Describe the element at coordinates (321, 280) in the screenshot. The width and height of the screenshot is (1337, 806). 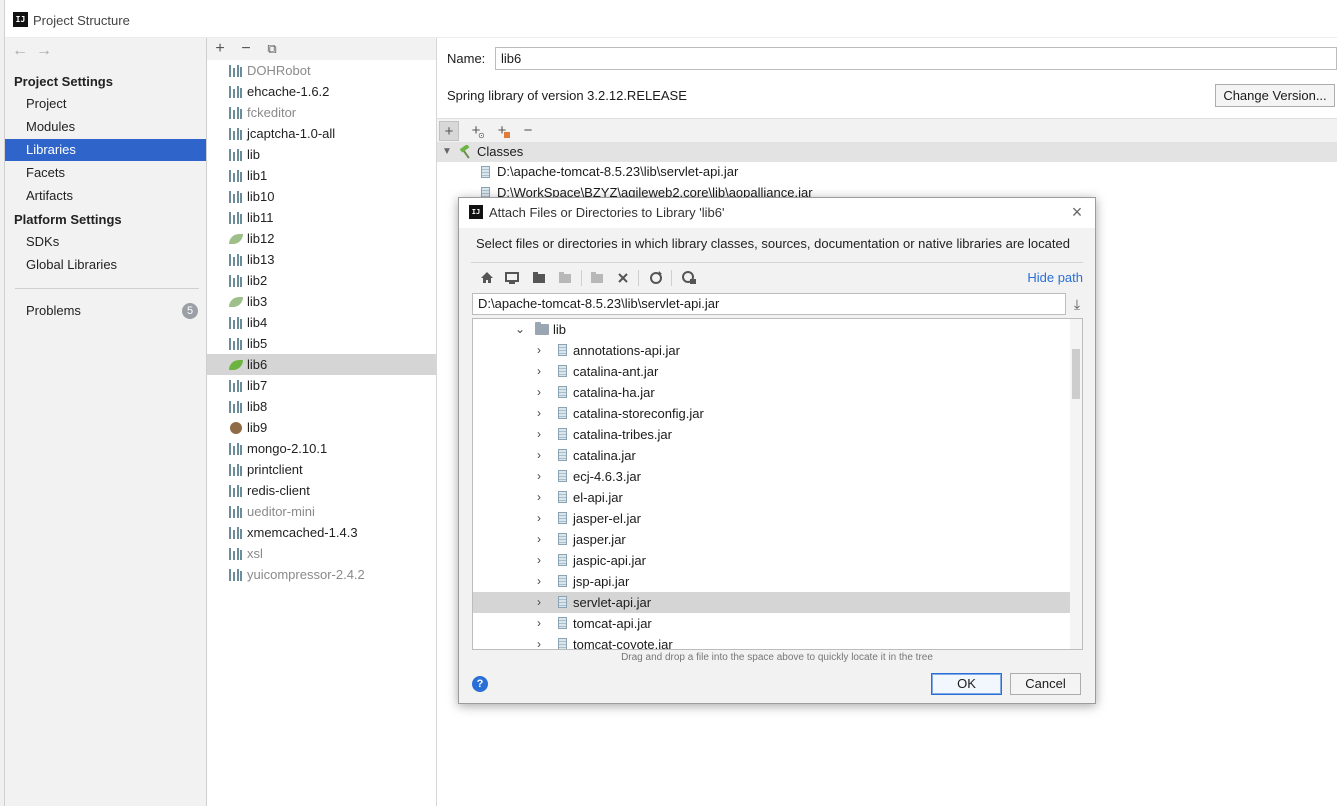
I see `library-list-item: lib2` at that location.